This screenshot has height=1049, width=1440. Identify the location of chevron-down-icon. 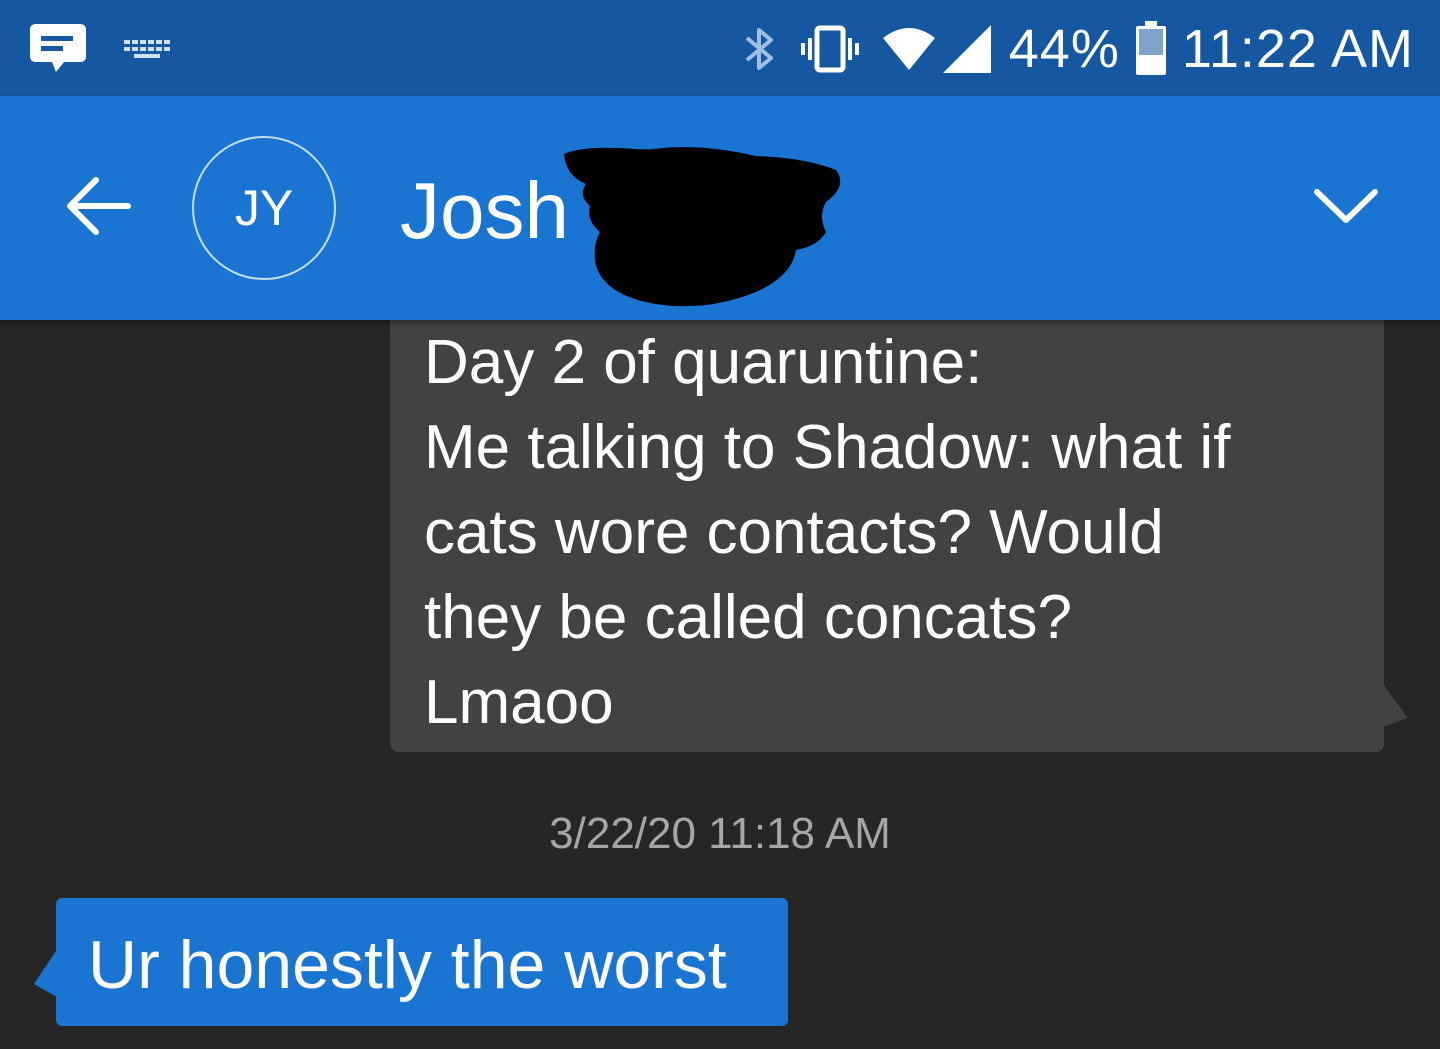
(1346, 206).